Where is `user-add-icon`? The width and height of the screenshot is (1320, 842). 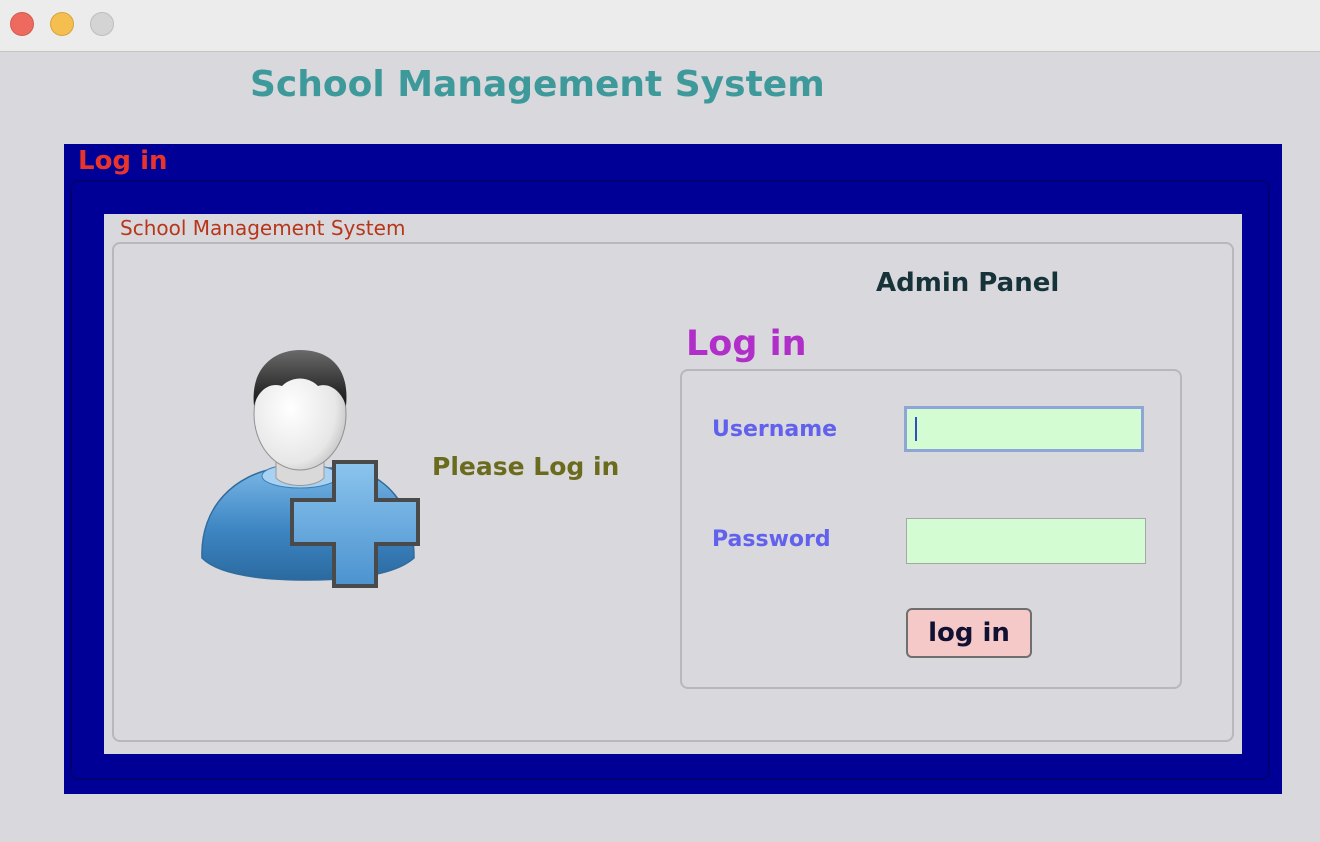
user-add-icon is located at coordinates (310, 469).